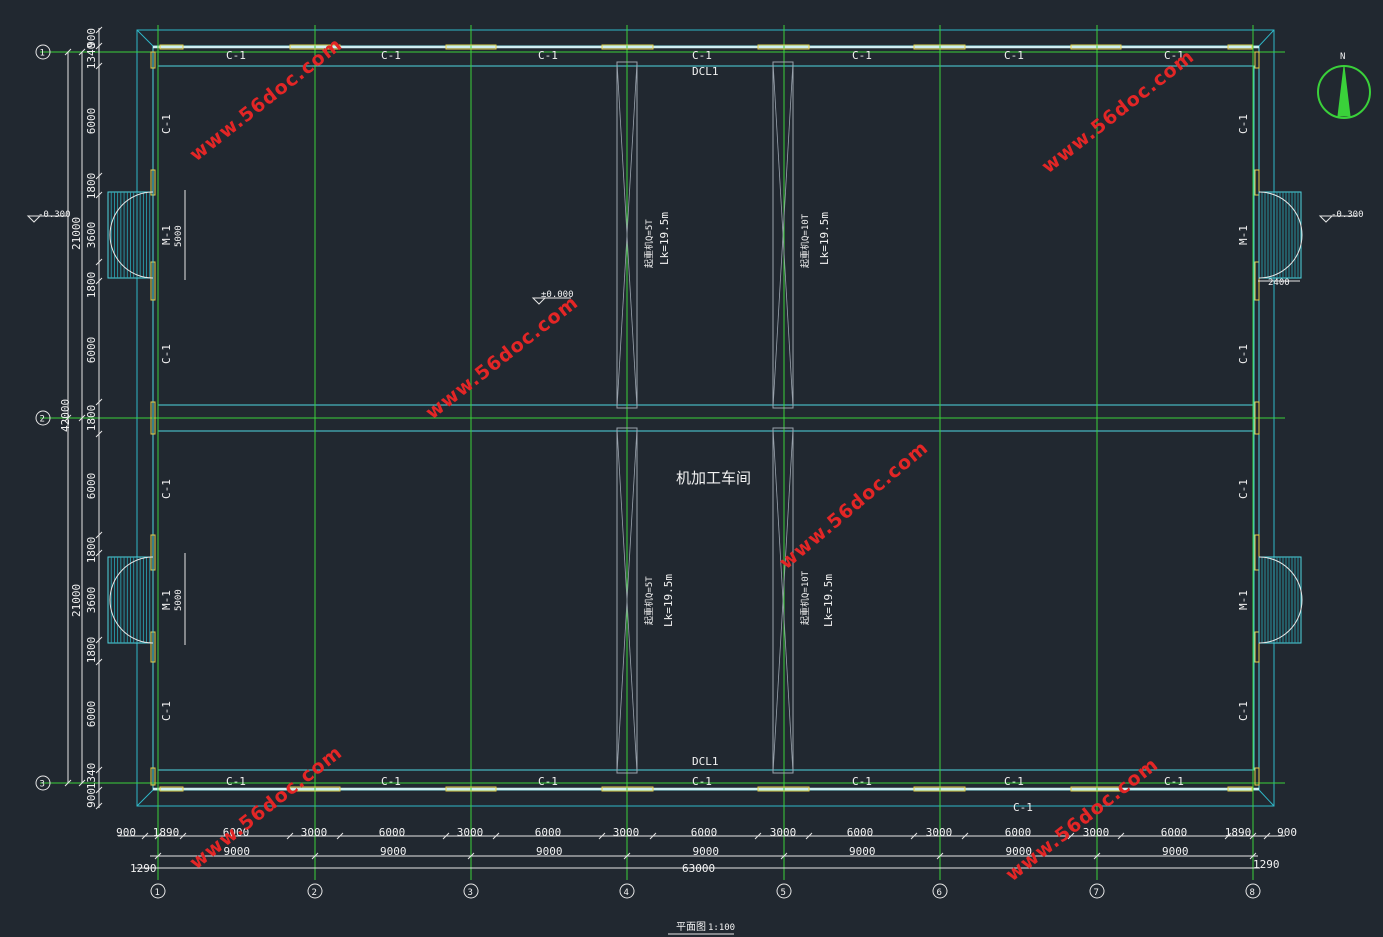  What do you see at coordinates (691, 927) in the screenshot?
I see `drawing-caption: 平面图` at bounding box center [691, 927].